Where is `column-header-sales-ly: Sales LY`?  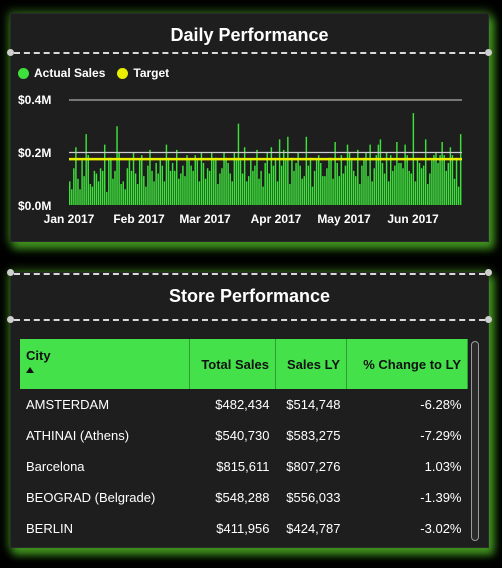 column-header-sales-ly: Sales LY is located at coordinates (311, 364).